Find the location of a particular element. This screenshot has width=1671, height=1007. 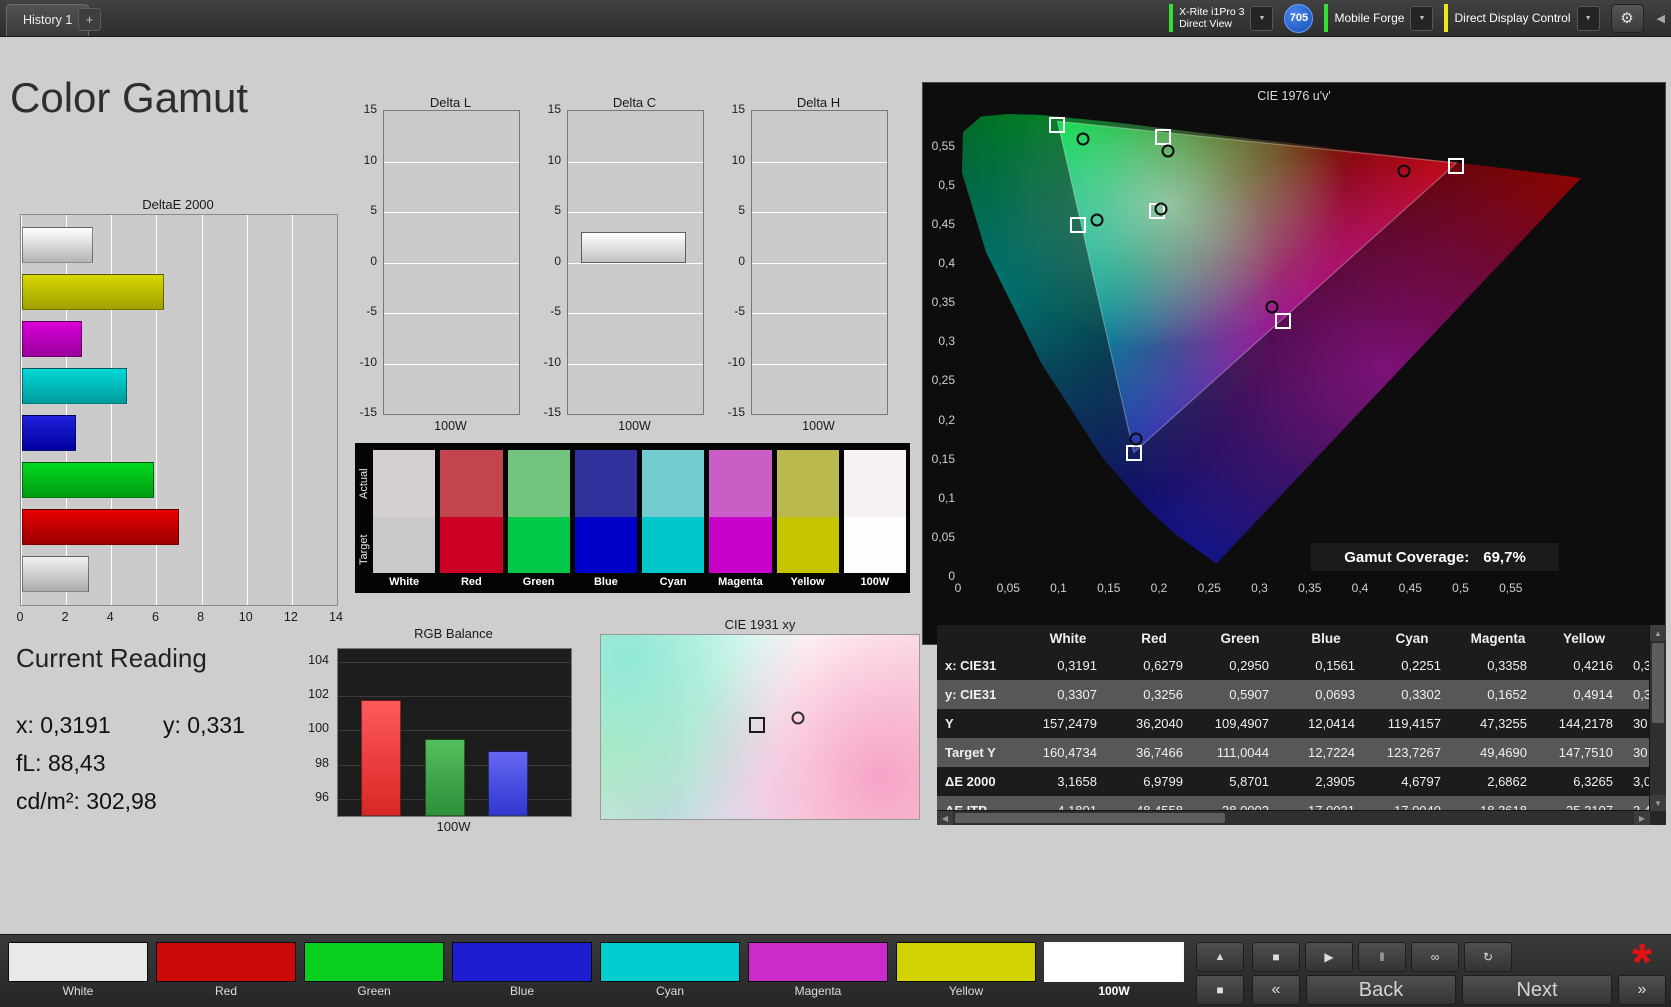

source-status-bar is located at coordinates (1326, 18).